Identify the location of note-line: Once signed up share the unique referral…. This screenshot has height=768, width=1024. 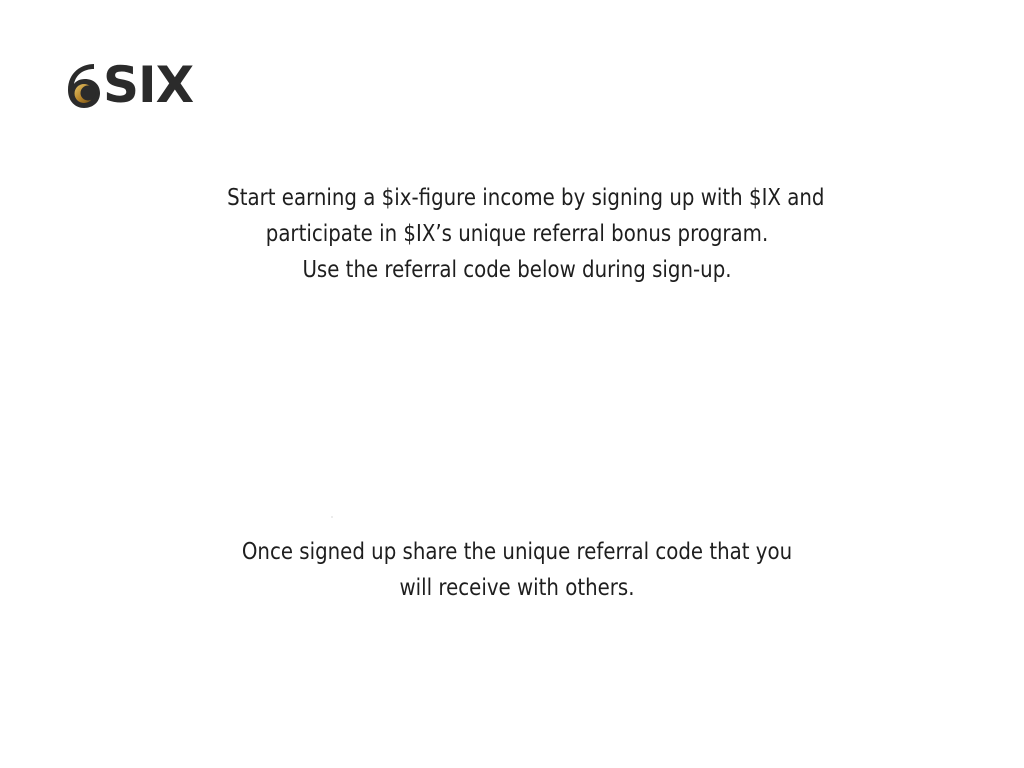
(517, 552).